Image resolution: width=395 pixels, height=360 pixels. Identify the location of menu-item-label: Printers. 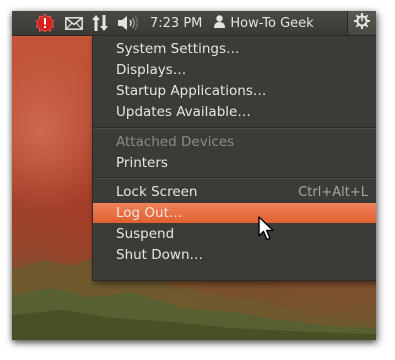
(142, 163).